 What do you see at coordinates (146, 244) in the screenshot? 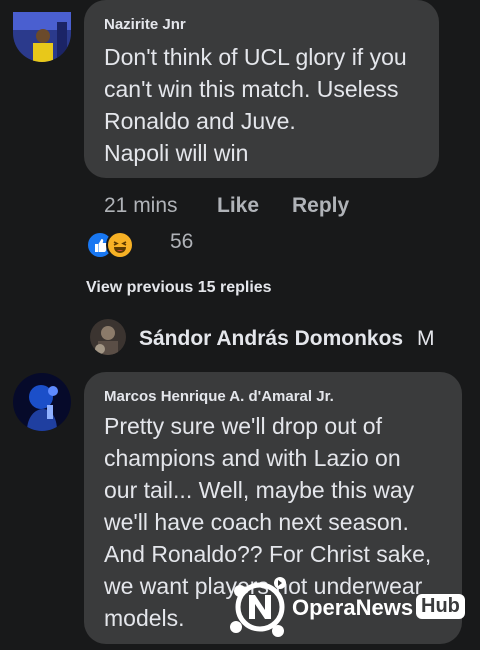
I see `reactions-summary: 56` at bounding box center [146, 244].